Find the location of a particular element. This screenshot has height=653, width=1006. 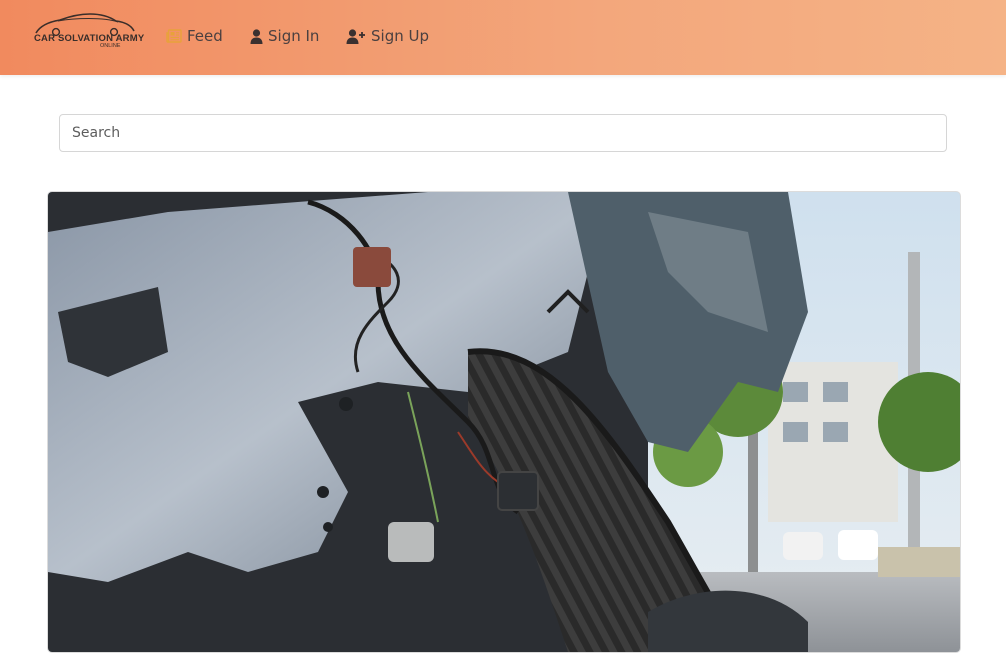

brand-sub: ONLINE is located at coordinates (110, 46).